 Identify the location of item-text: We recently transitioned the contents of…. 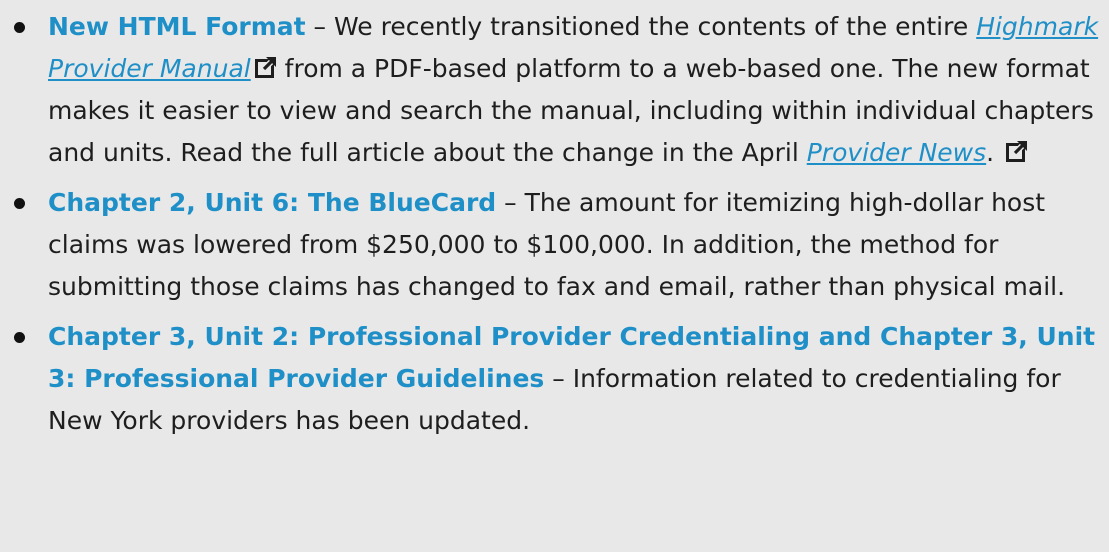
(655, 26).